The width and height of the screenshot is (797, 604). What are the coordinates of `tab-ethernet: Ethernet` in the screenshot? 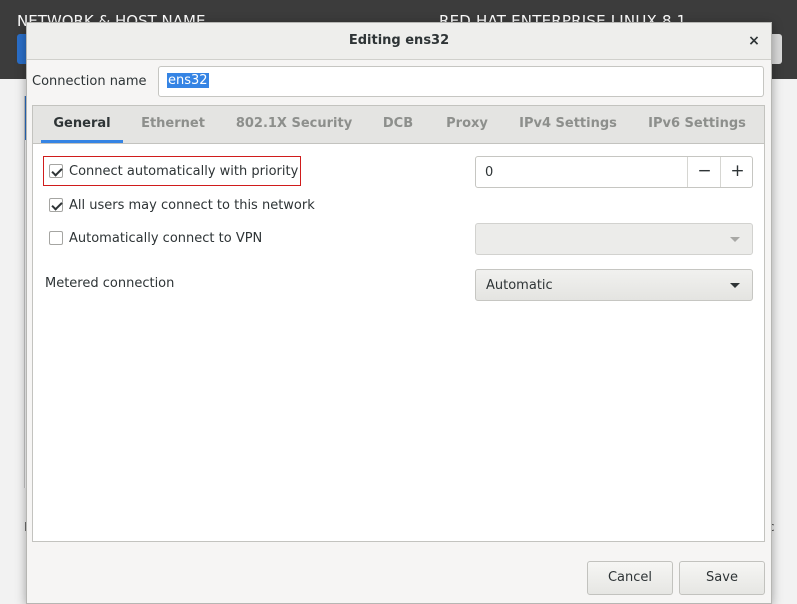 It's located at (173, 124).